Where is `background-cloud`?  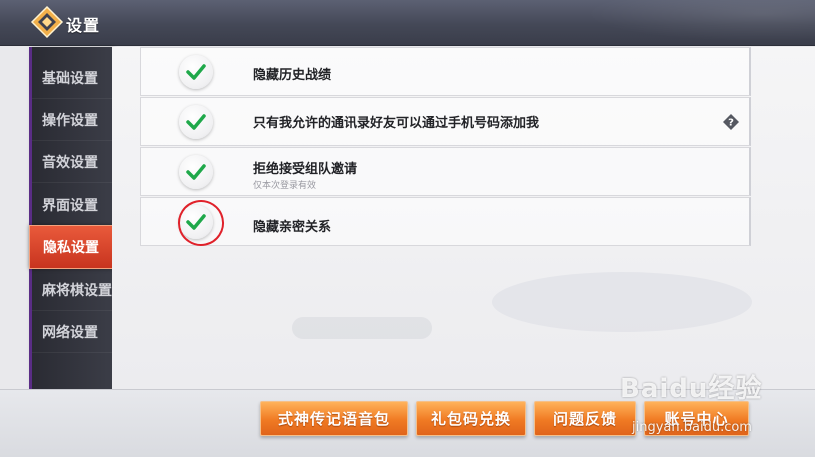 background-cloud is located at coordinates (362, 328).